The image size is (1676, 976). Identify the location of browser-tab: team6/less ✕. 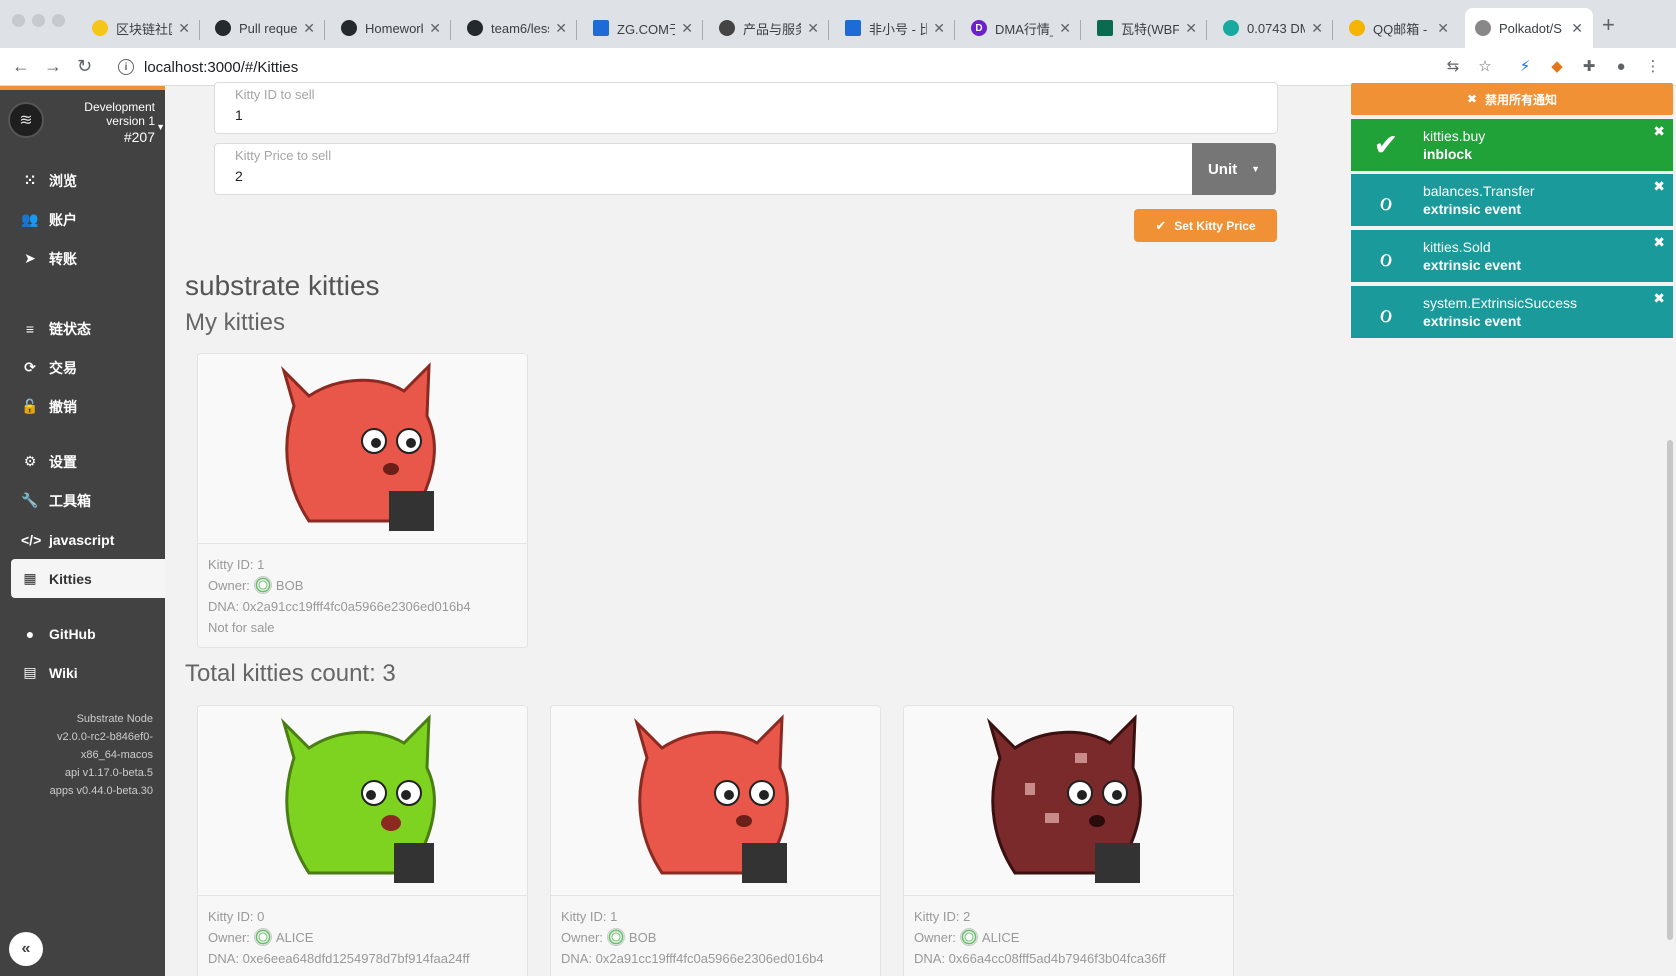
(517, 28).